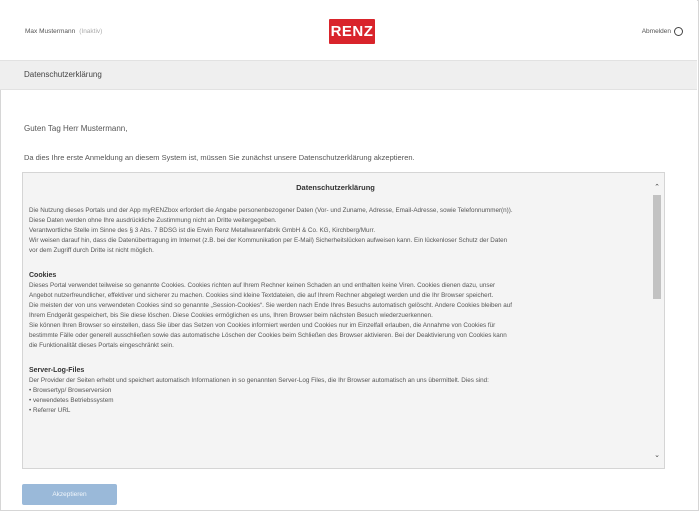  What do you see at coordinates (71, 400) in the screenshot?
I see `policy-line: • verwendetes Betriebssystem` at bounding box center [71, 400].